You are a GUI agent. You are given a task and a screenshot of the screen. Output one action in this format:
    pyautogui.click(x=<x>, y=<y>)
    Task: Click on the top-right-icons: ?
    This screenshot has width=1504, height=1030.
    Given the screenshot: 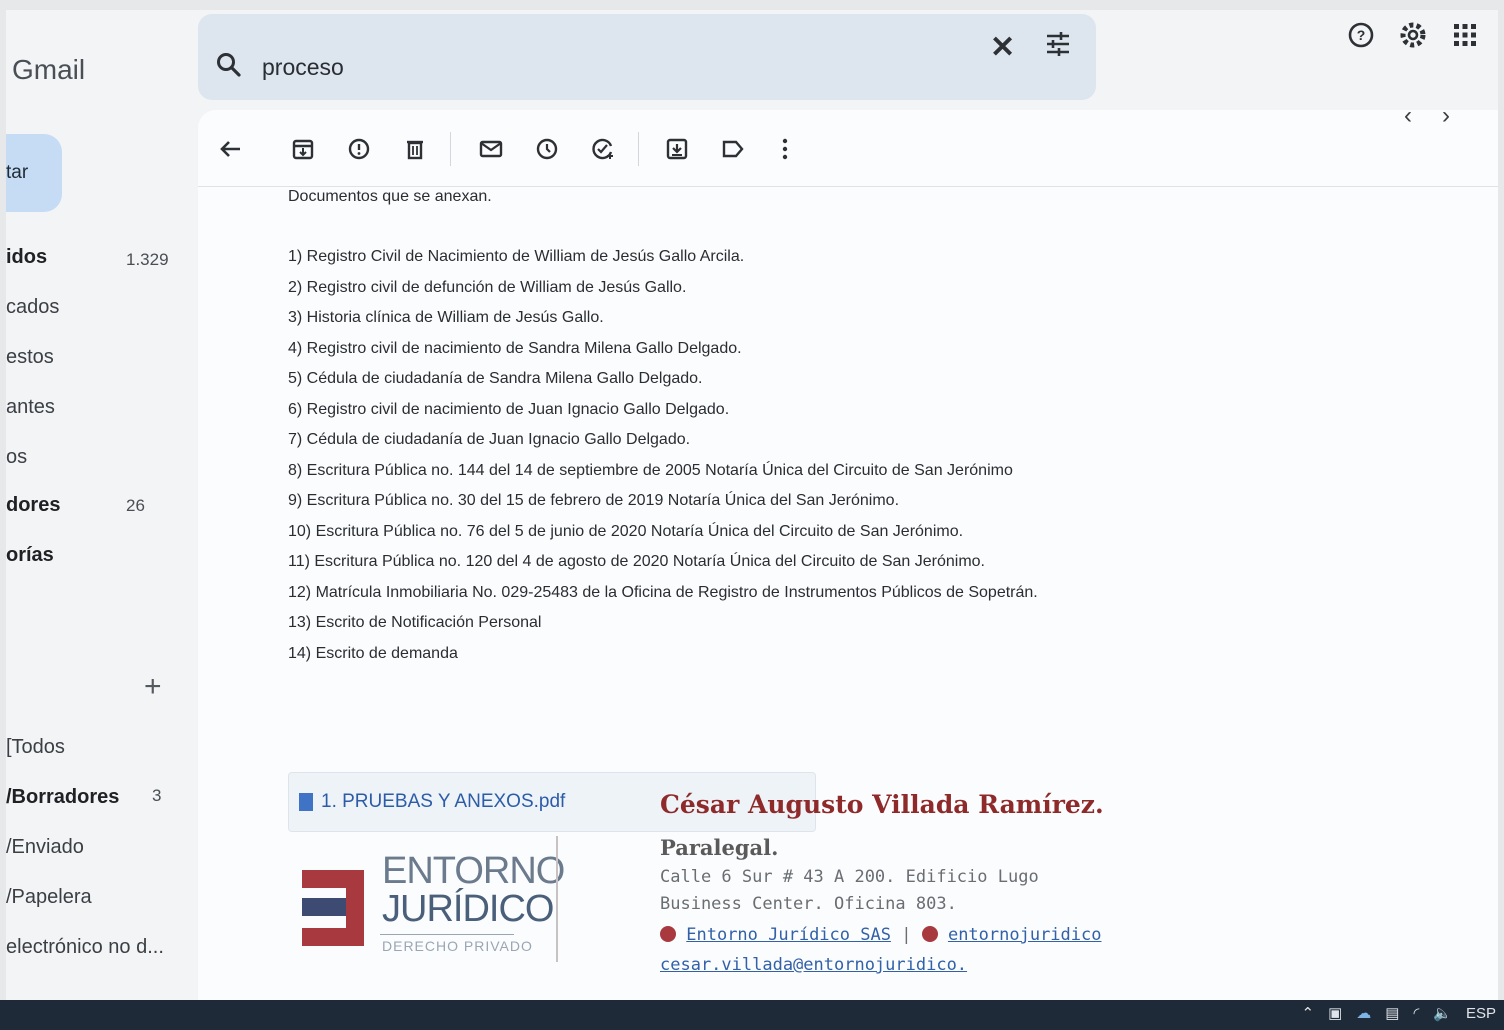 What is the action you would take?
    pyautogui.click(x=1413, y=35)
    